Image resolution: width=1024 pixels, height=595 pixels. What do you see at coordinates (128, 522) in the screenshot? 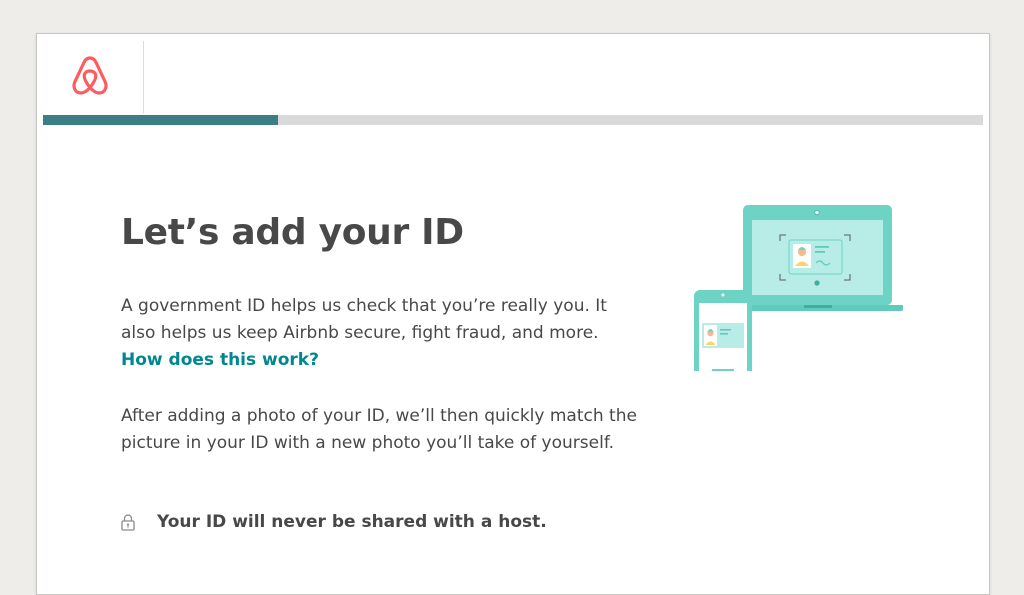
I see `lock-icon` at bounding box center [128, 522].